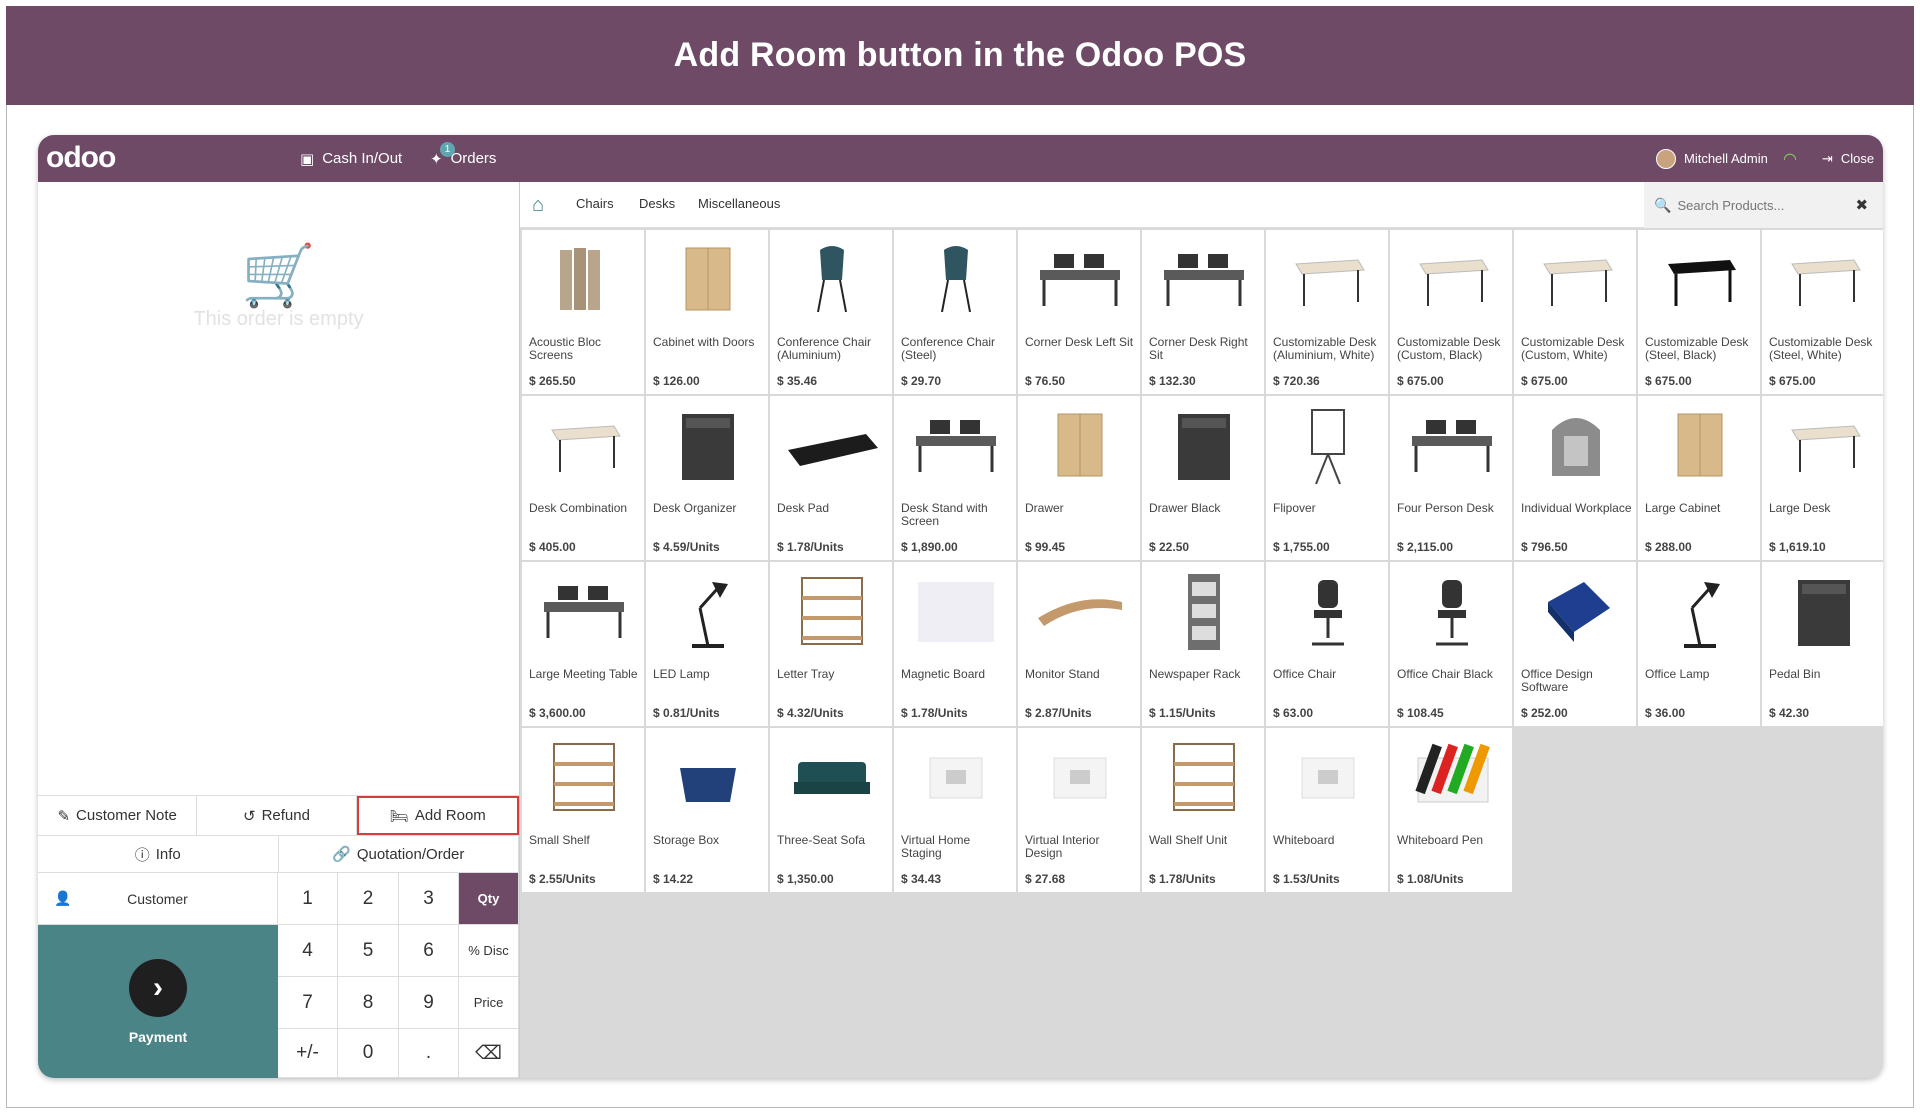 This screenshot has height=1114, width=1920. Describe the element at coordinates (1045, 381) in the screenshot. I see `product-price: $ 76.50` at that location.